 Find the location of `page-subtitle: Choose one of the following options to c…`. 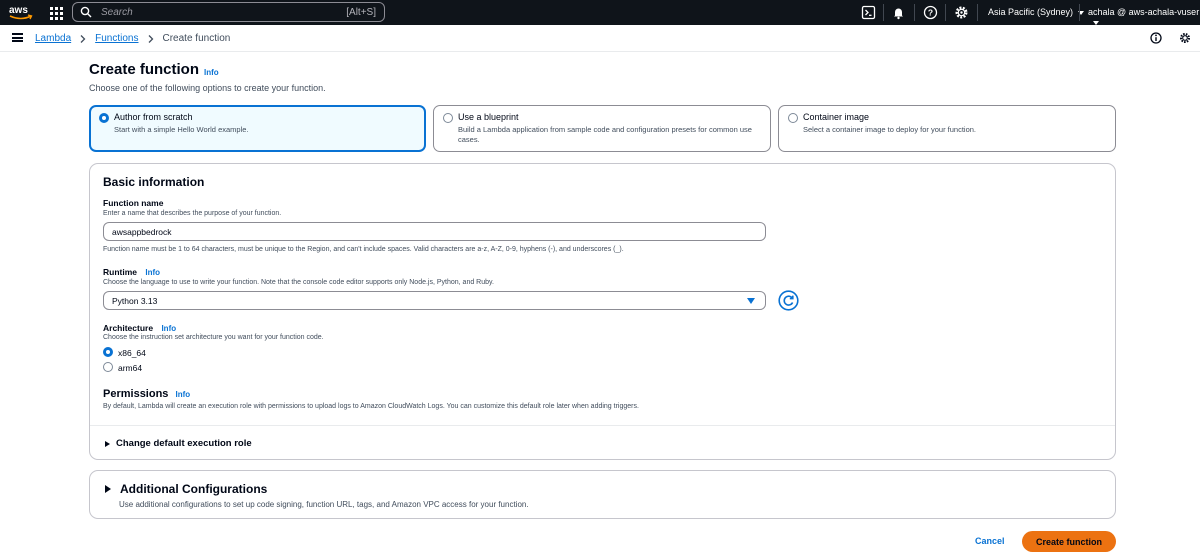

page-subtitle: Choose one of the following options to c… is located at coordinates (207, 88).